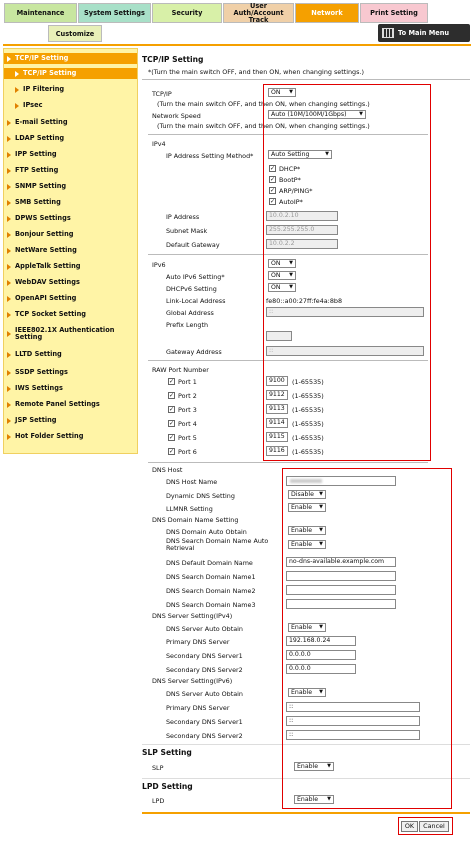  Describe the element at coordinates (353, 735) in the screenshot. I see `secondary-dns6-2-field: ::` at that location.